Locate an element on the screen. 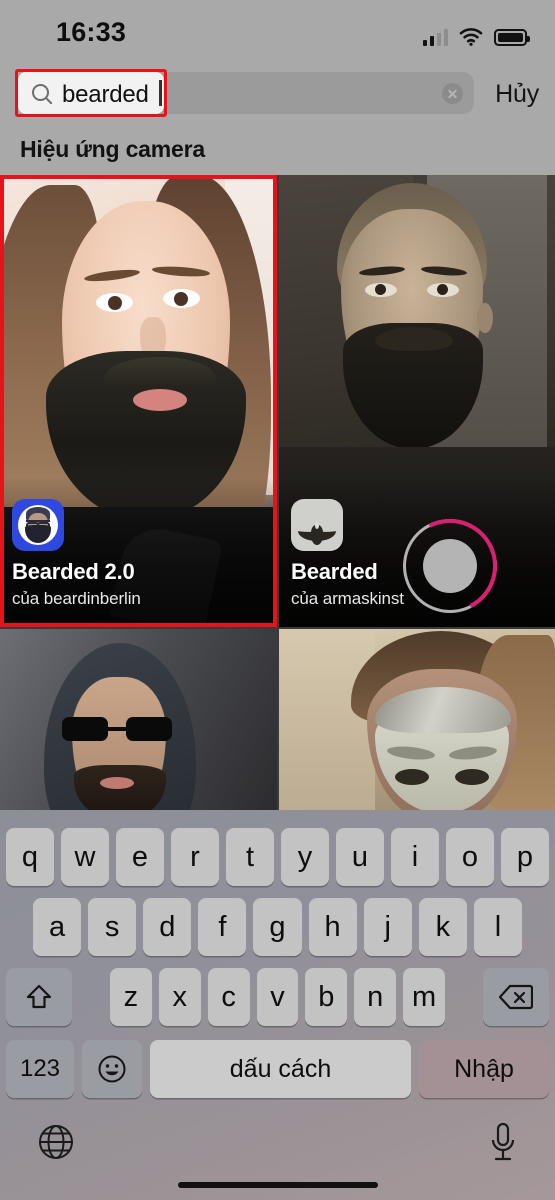 This screenshot has height=1200, width=555. cancel-button: Hủy is located at coordinates (517, 94).